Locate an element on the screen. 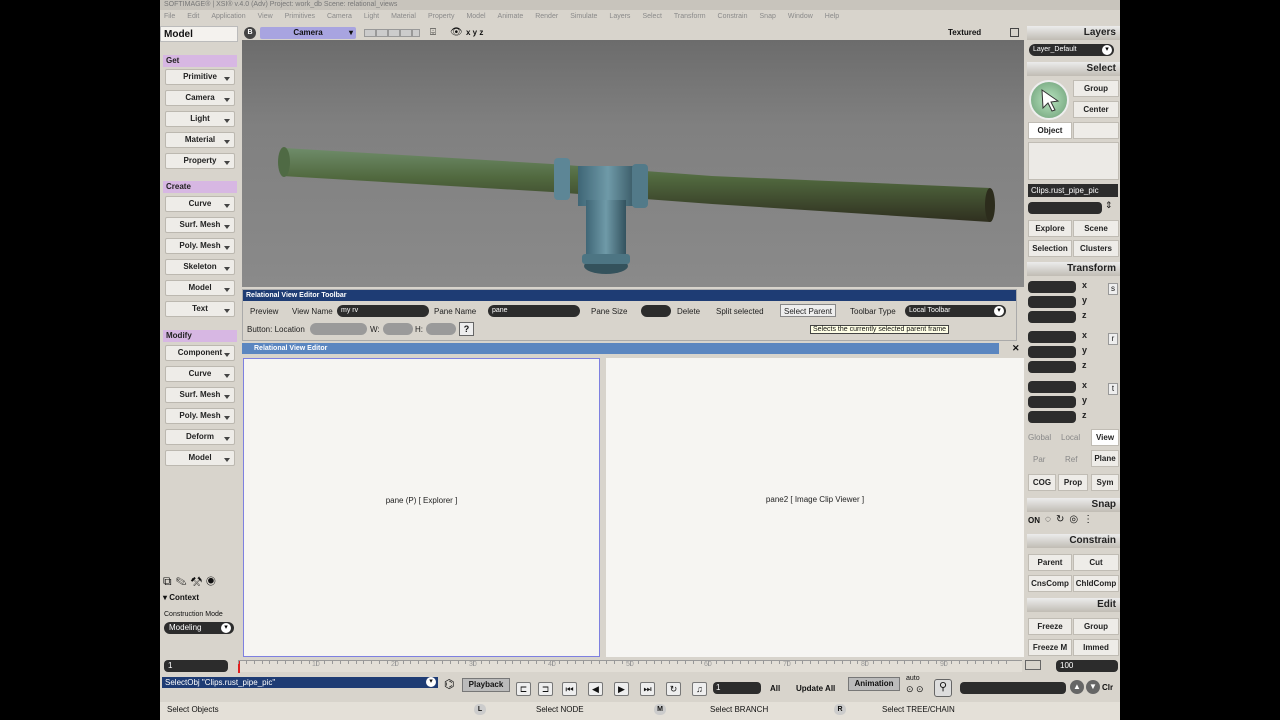 This screenshot has height=720, width=1280. camera-select: Camera ▾ is located at coordinates (308, 33).